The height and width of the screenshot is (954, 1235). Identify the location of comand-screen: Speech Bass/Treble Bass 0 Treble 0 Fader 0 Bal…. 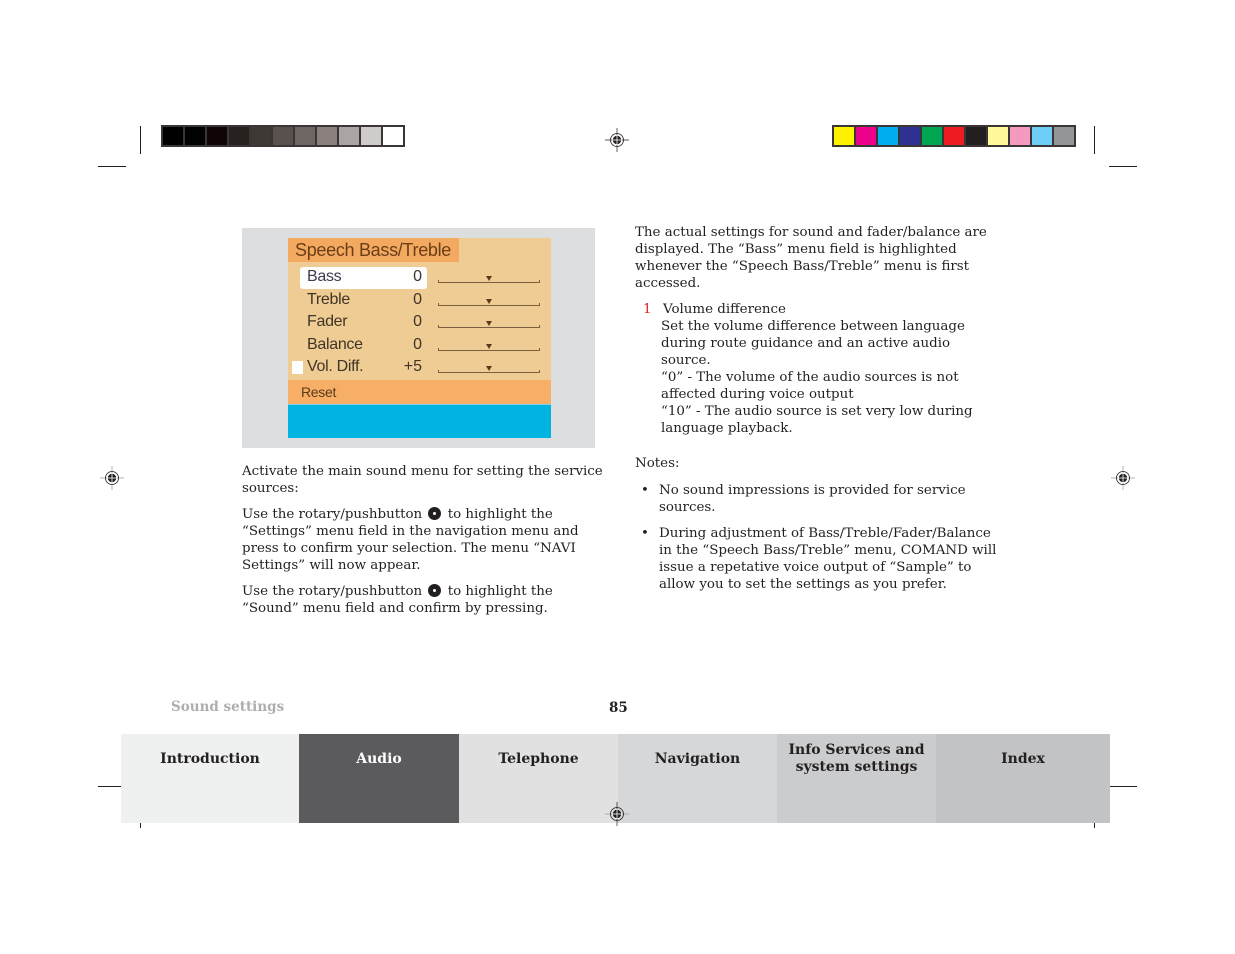
(419, 338).